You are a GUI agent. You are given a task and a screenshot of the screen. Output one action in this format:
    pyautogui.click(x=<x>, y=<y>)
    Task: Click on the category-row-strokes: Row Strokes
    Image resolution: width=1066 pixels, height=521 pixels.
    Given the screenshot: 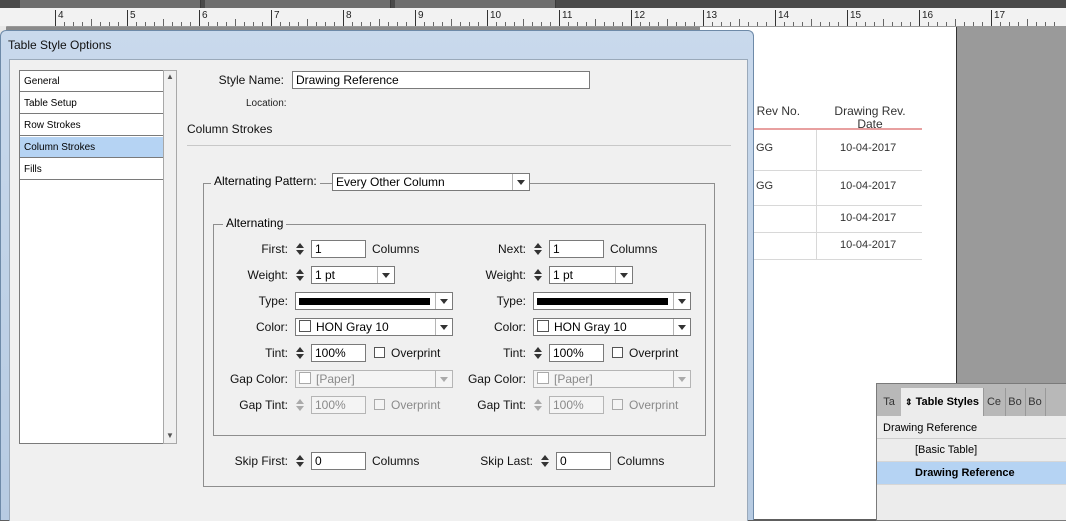 What is the action you would take?
    pyautogui.click(x=91, y=125)
    